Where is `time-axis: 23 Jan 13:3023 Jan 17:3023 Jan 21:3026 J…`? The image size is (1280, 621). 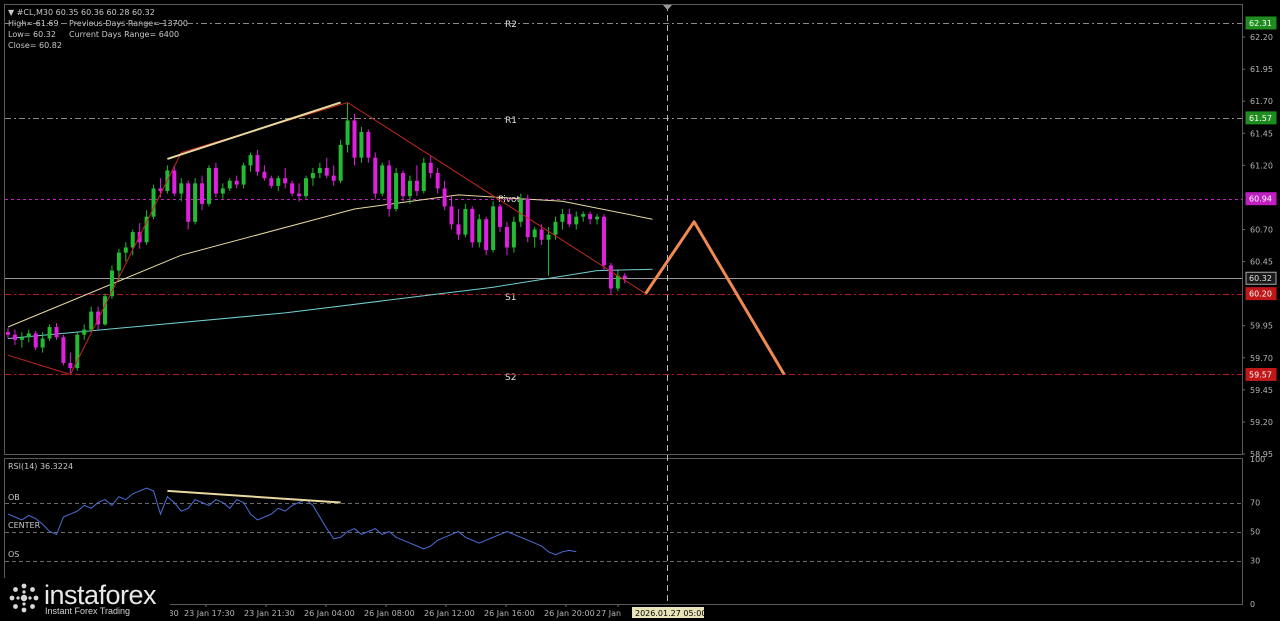 time-axis: 23 Jan 13:3023 Jan 17:3023 Jan 21:3026 J… is located at coordinates (374, 611).